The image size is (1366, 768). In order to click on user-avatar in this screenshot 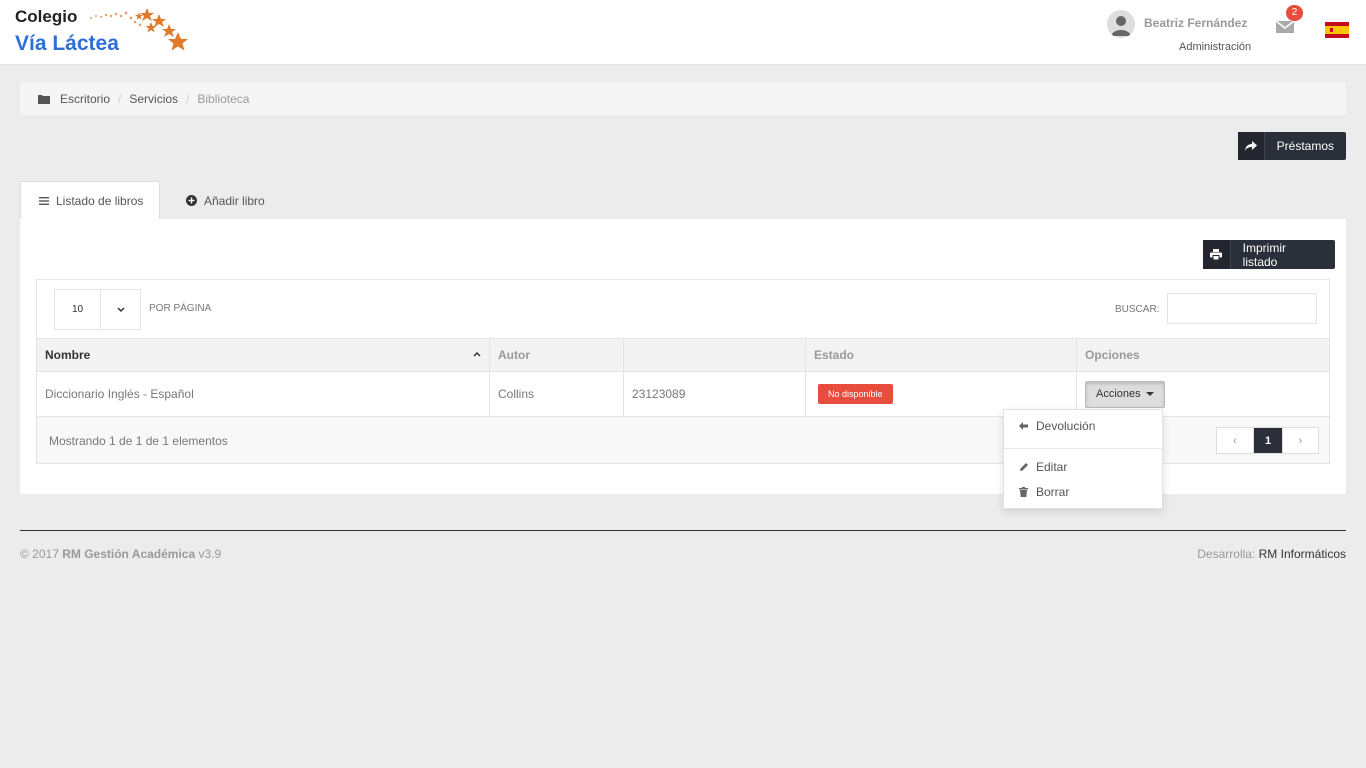, I will do `click(1121, 24)`.